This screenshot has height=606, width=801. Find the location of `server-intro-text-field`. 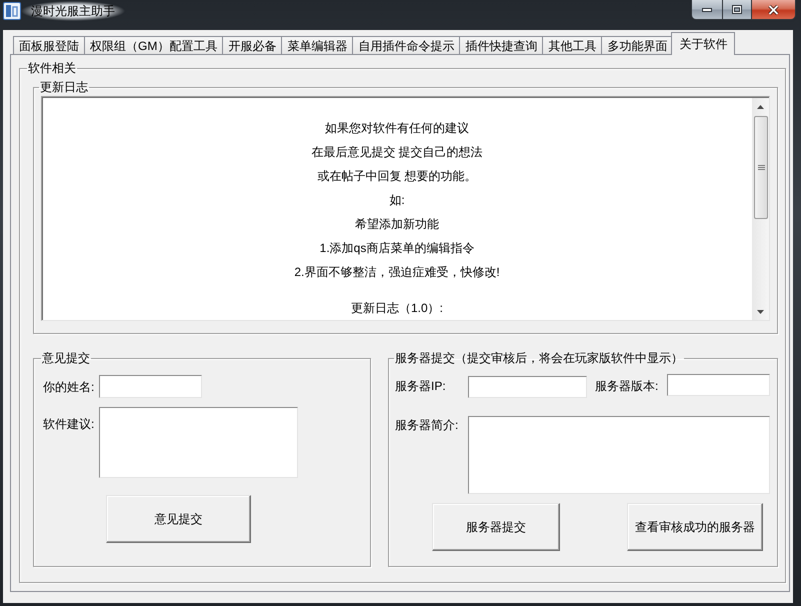

server-intro-text-field is located at coordinates (619, 455).